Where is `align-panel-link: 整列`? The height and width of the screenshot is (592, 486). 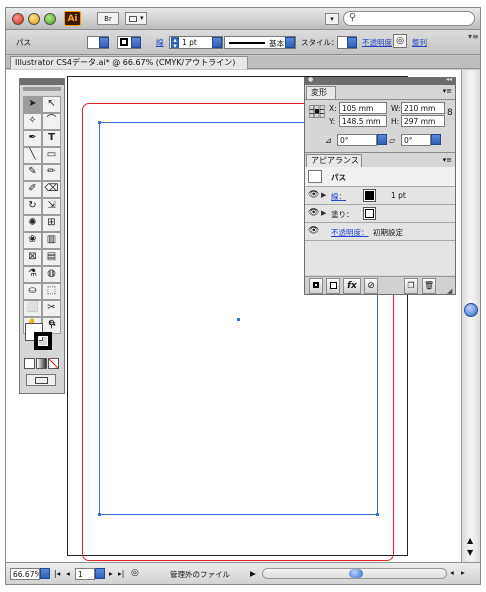 align-panel-link: 整列 is located at coordinates (419, 42).